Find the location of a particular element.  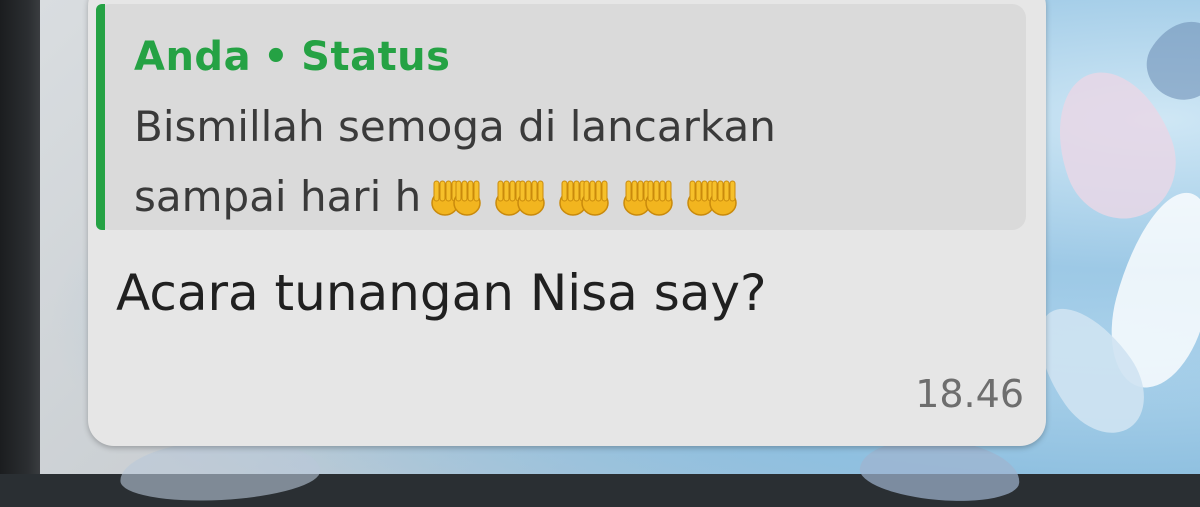

quote-type: Status is located at coordinates (376, 57).